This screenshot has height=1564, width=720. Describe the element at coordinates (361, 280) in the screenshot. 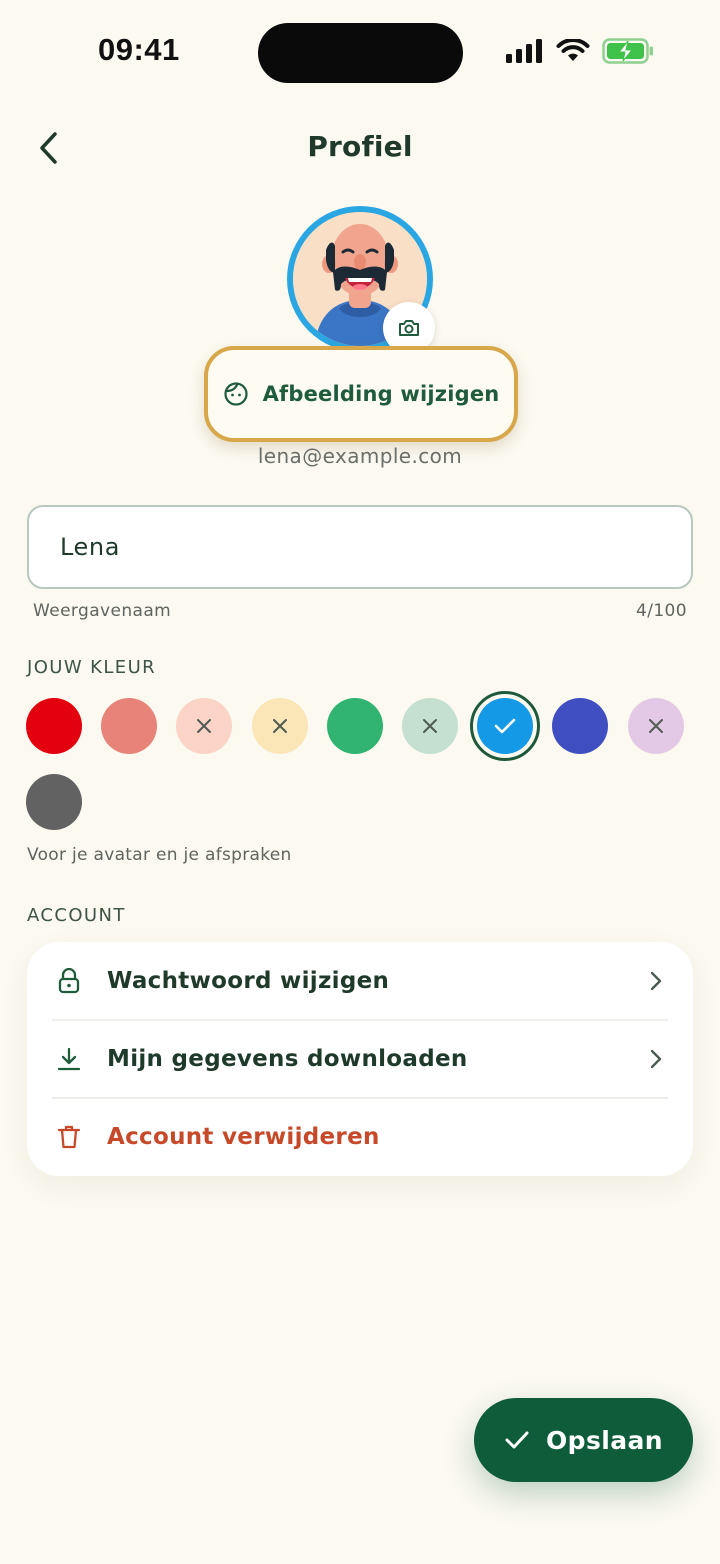

I see `avatar-container` at that location.